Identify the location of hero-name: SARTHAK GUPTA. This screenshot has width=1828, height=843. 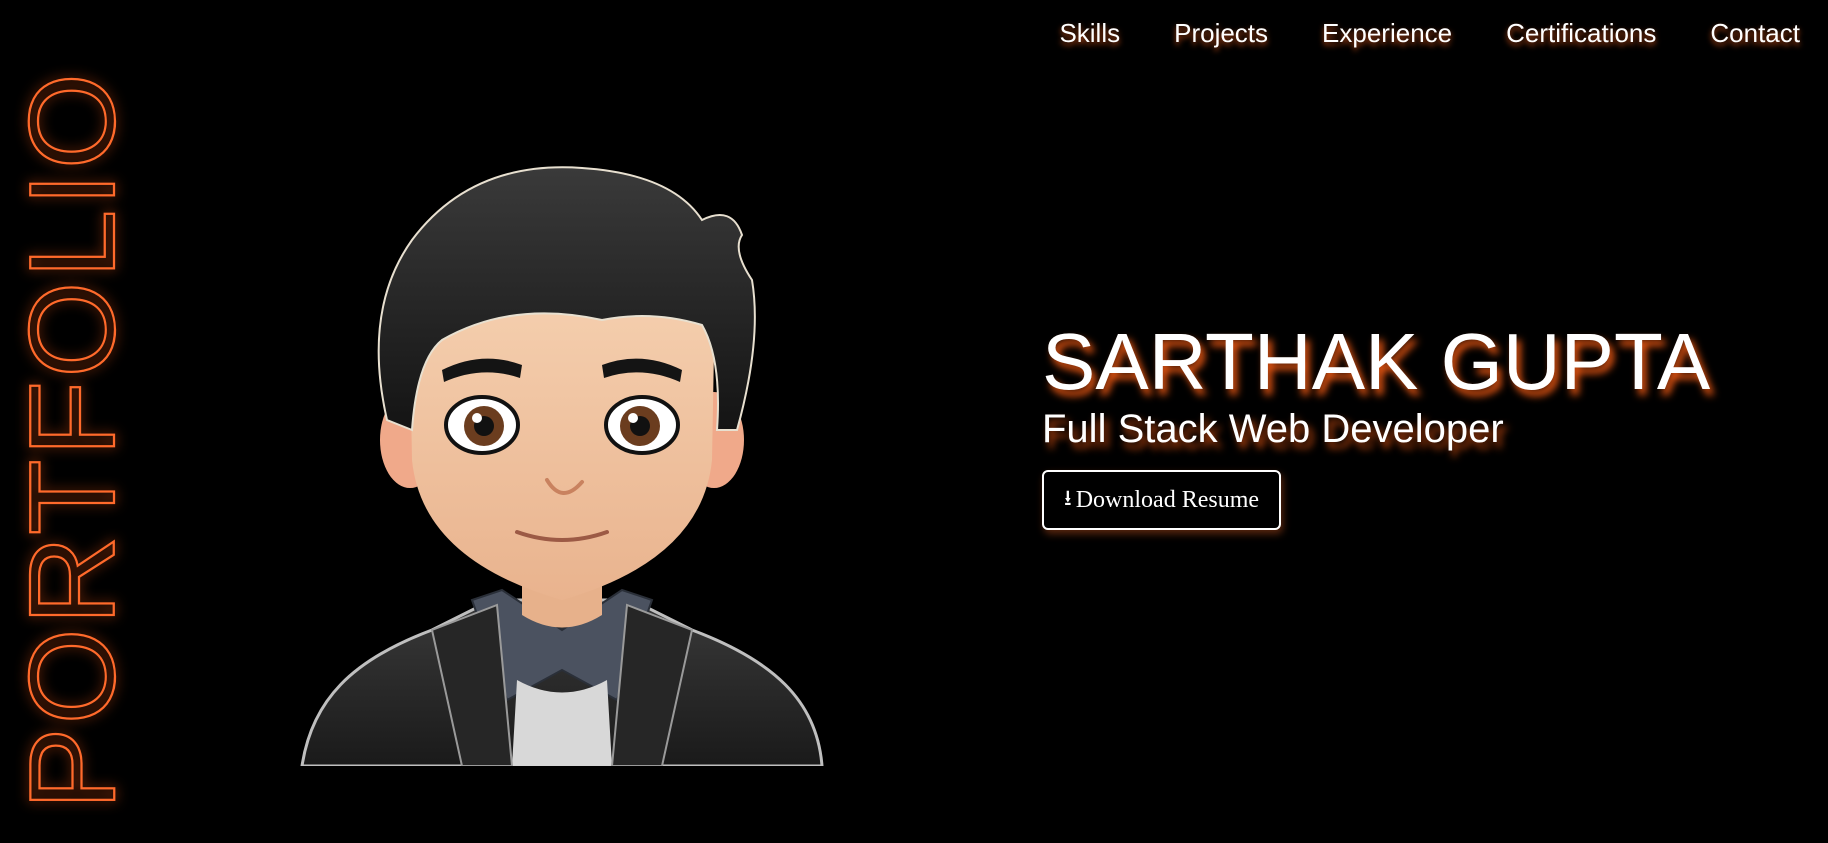
(1376, 361).